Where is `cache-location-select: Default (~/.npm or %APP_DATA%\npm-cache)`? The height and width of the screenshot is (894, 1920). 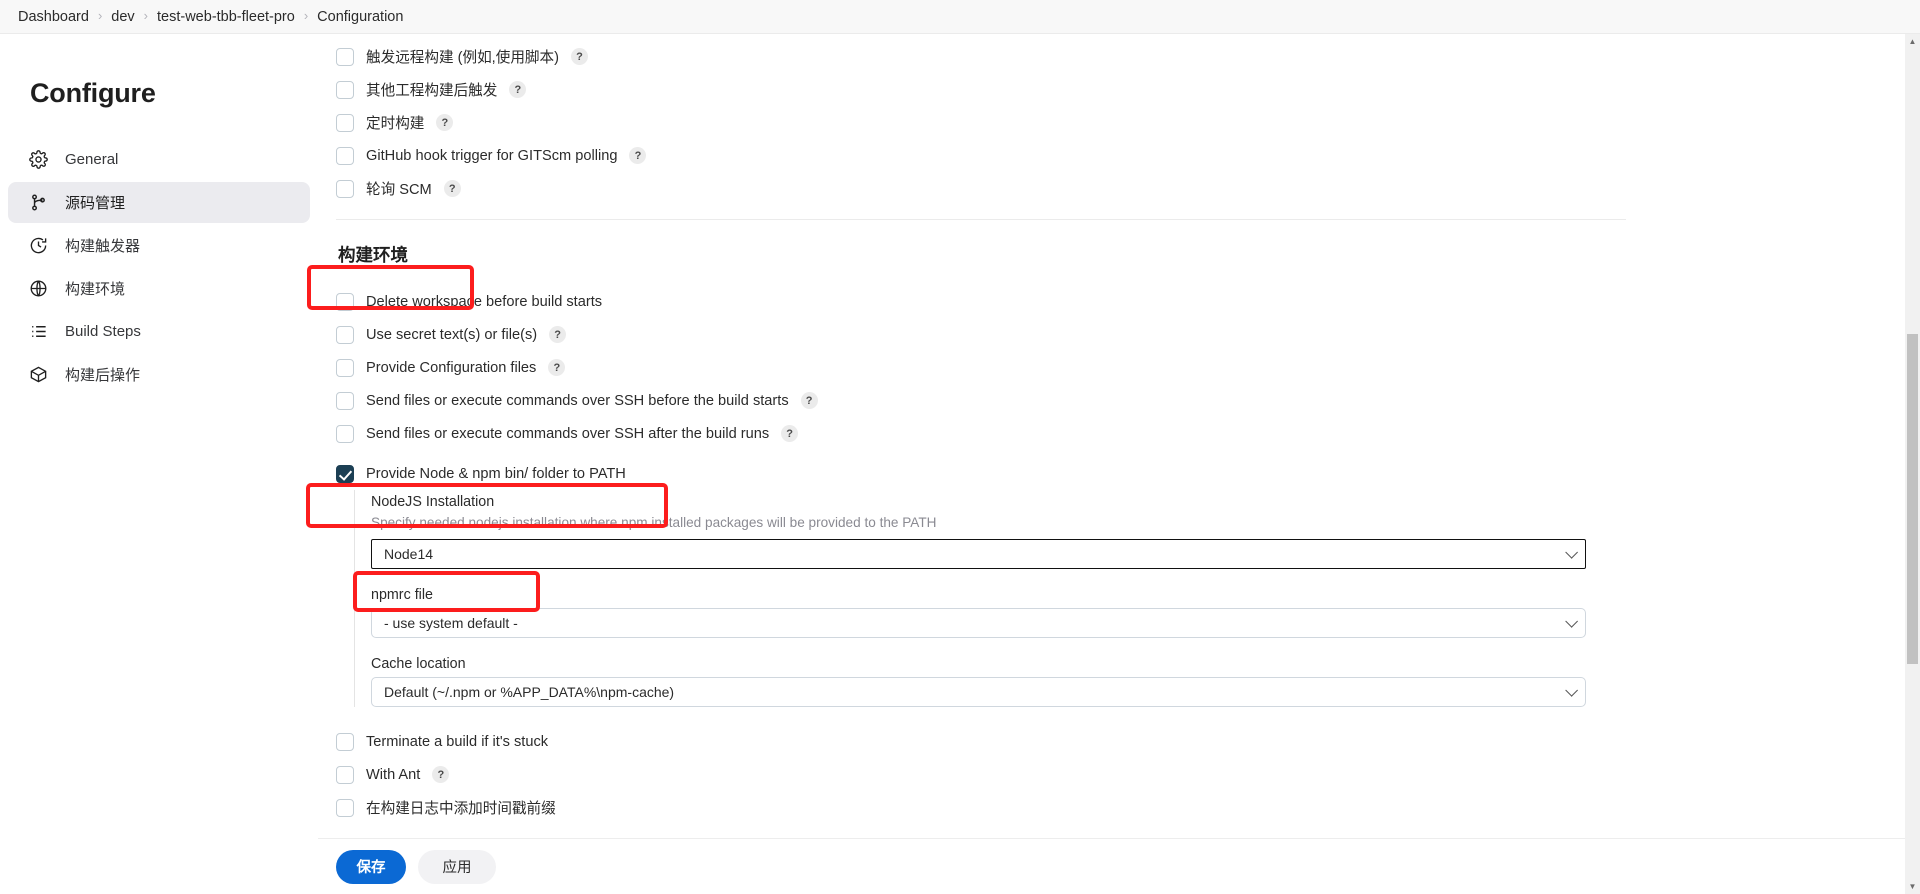
cache-location-select: Default (~/.npm or %APP_DATA%\npm-cache) is located at coordinates (978, 692).